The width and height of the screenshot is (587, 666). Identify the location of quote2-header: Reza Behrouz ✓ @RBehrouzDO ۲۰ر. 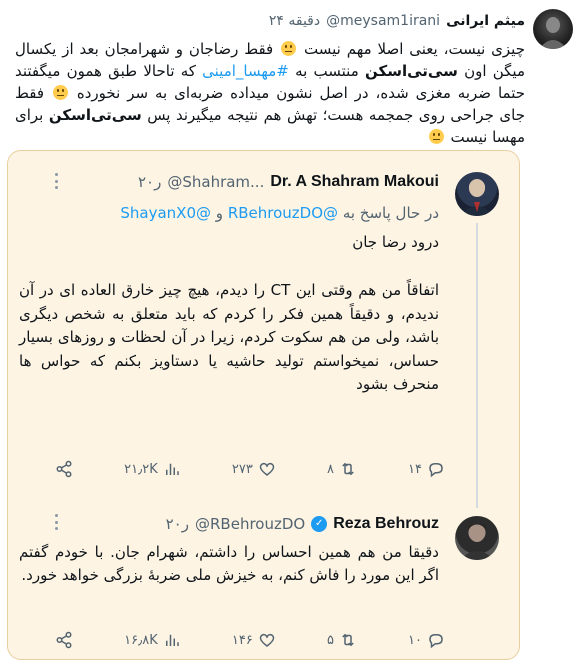
(302, 524).